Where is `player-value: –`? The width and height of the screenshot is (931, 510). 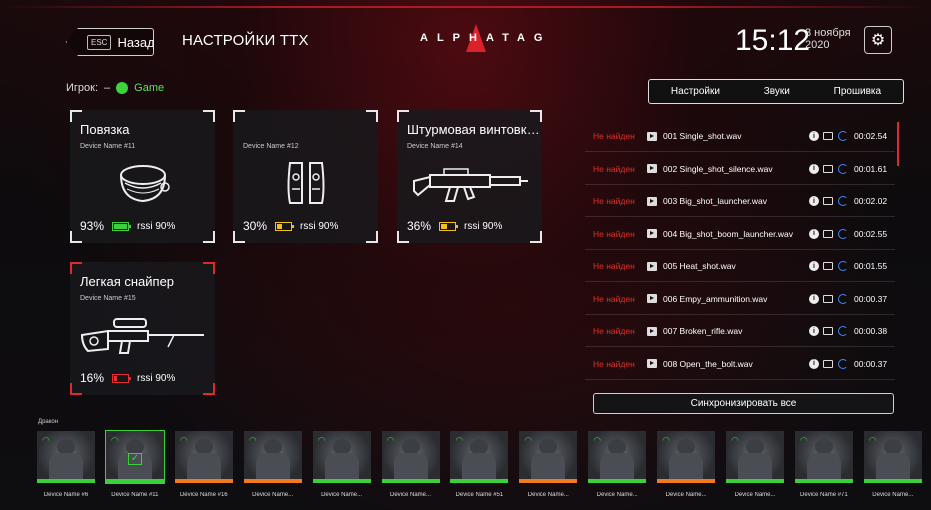
player-value: – is located at coordinates (107, 88).